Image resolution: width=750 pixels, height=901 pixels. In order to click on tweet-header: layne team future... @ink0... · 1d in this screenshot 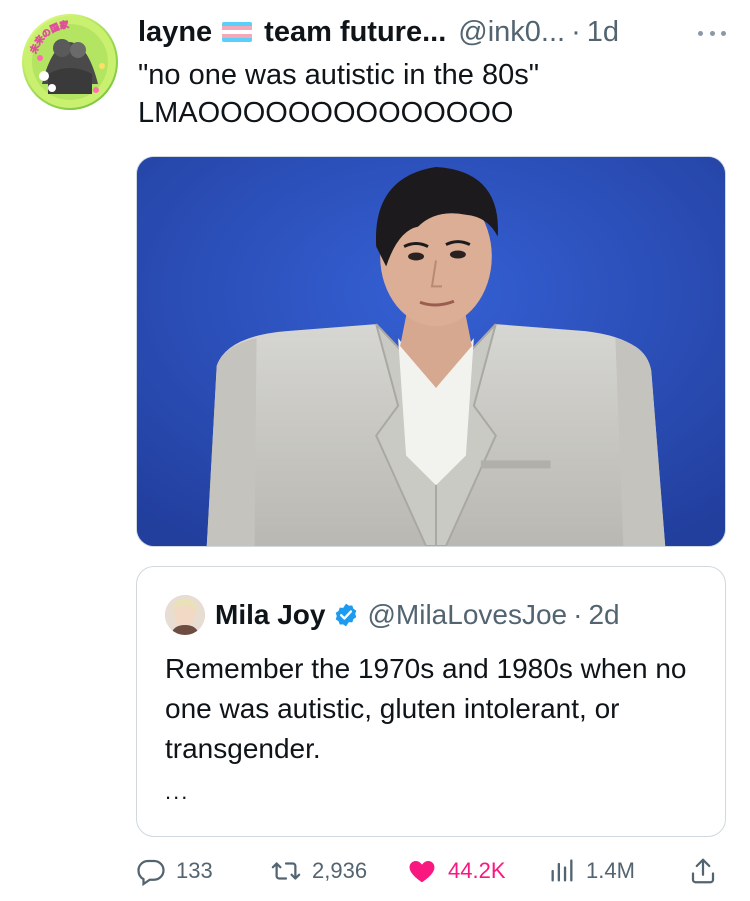, I will do `click(399, 32)`.